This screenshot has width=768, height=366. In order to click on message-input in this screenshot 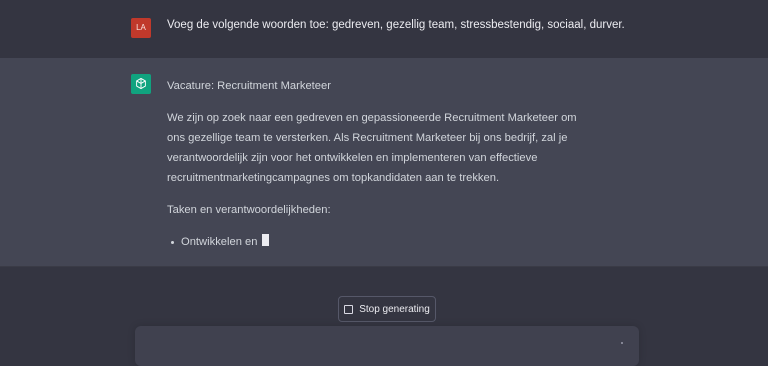, I will do `click(387, 346)`.